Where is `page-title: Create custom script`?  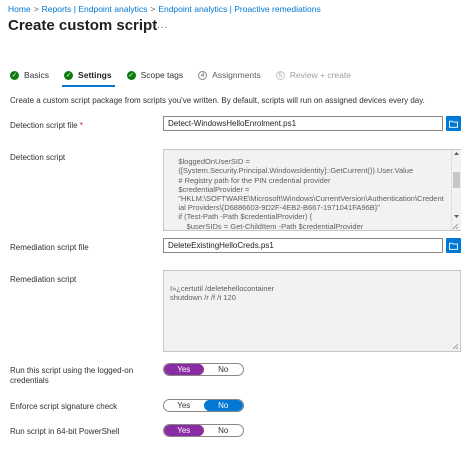 page-title: Create custom script is located at coordinates (83, 25).